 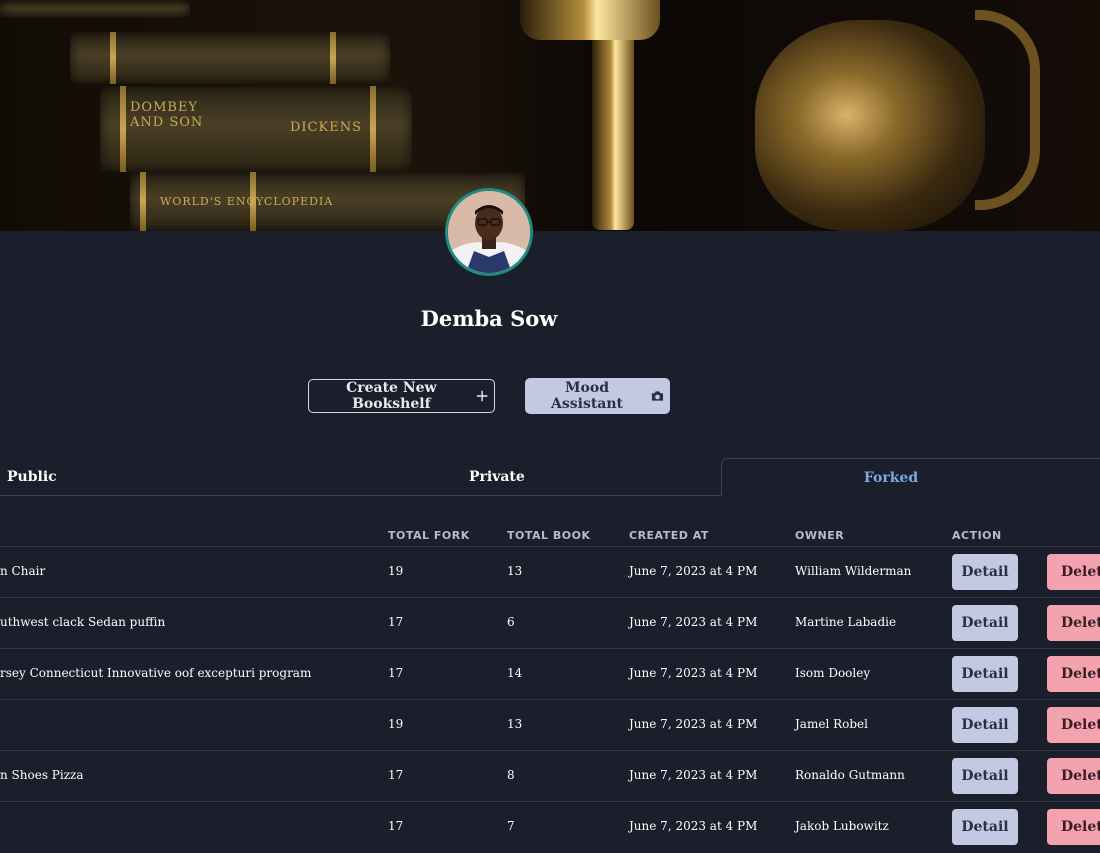 I want to click on bookshelf-name: n Chair, so click(x=23, y=571).